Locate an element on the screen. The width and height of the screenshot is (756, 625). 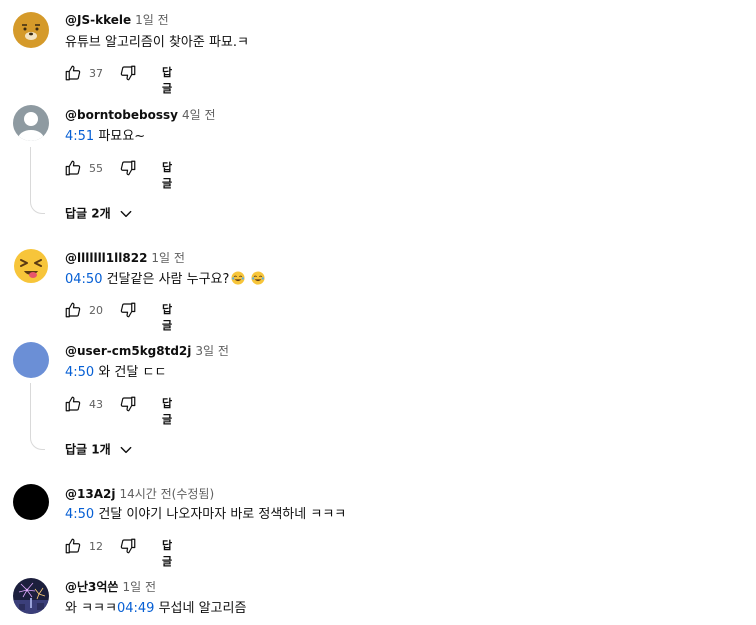
comment-body: 파묘요~ is located at coordinates (120, 136).